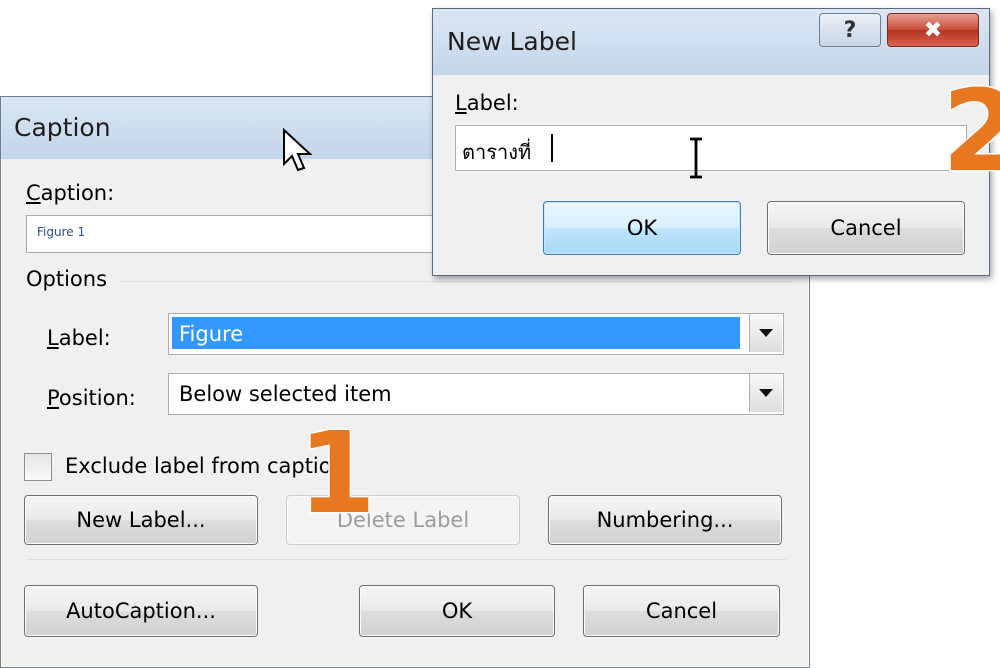 The image size is (1000, 668). Describe the element at coordinates (91, 398) in the screenshot. I see `position-field-label: Position:` at that location.